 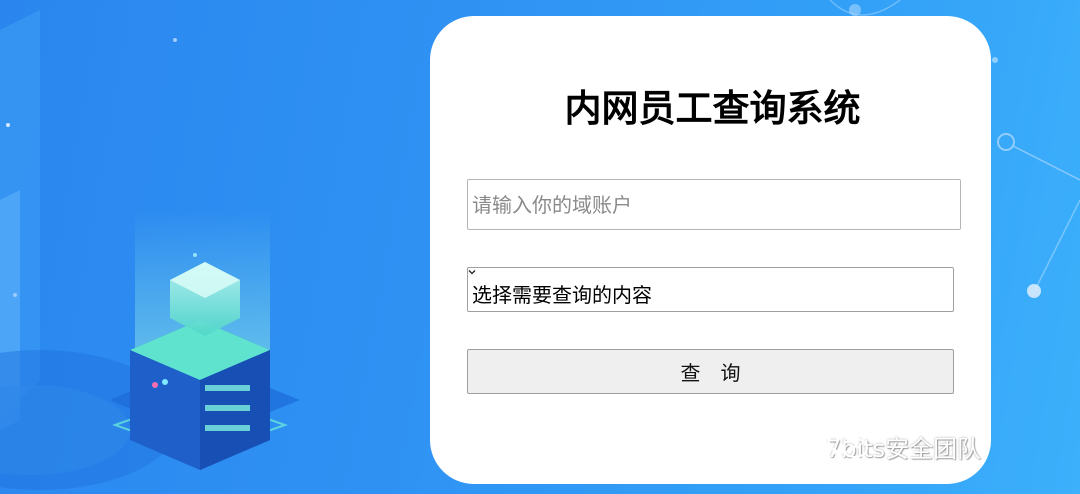 I want to click on domain-account-input, so click(x=714, y=204).